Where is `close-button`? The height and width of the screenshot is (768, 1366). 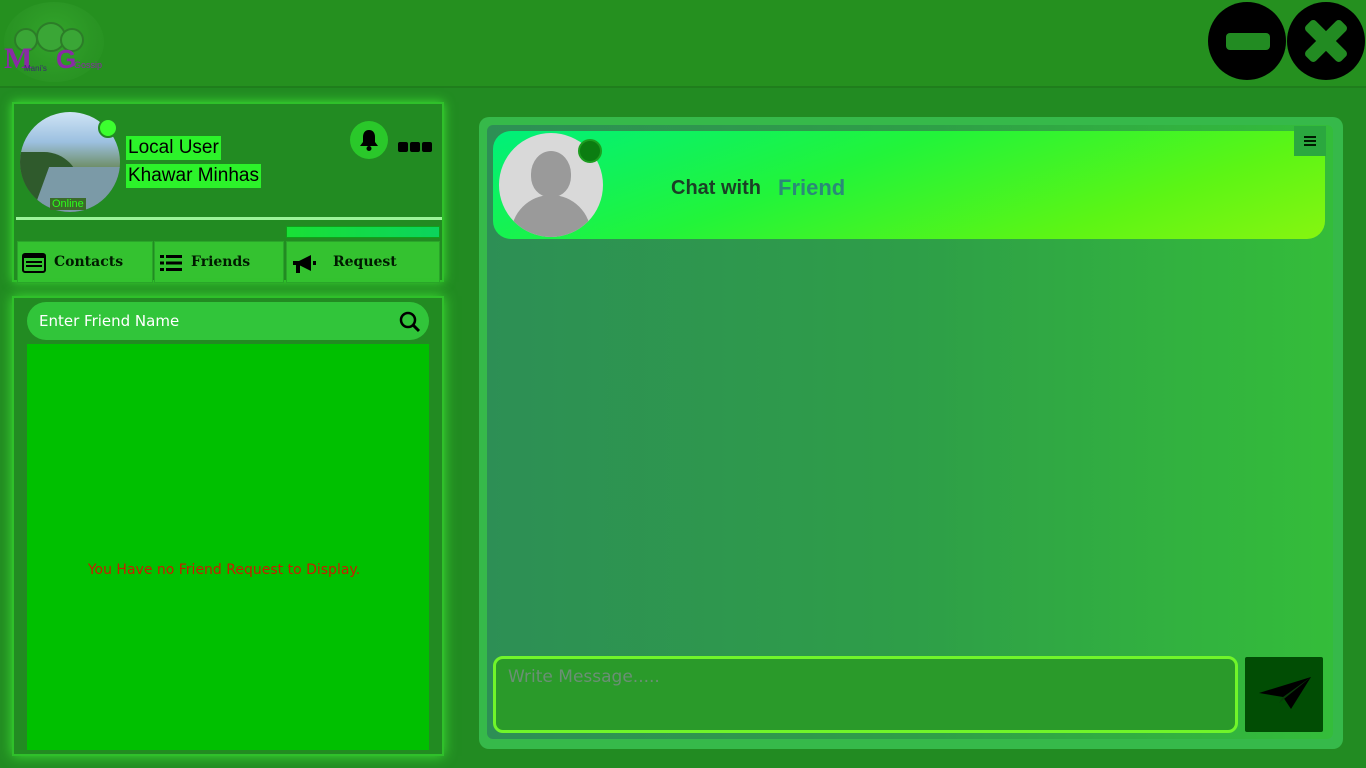 close-button is located at coordinates (1326, 41).